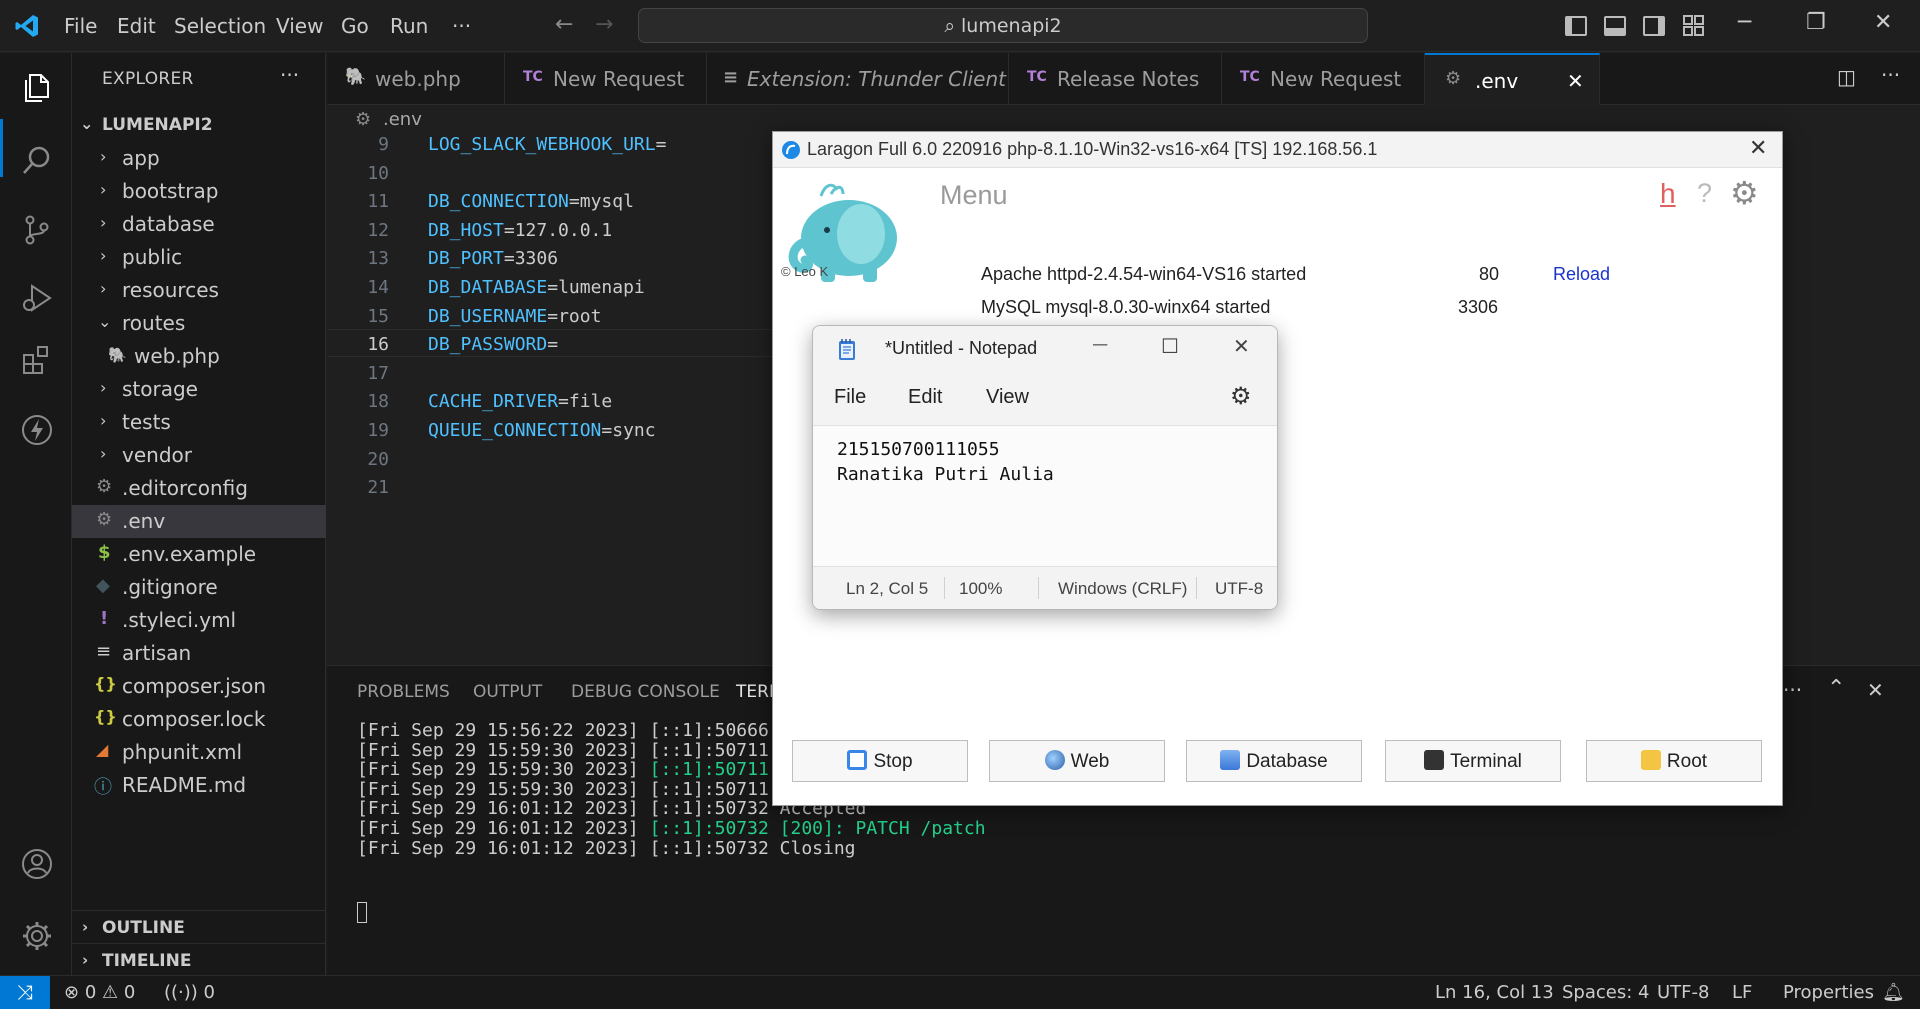 The image size is (1920, 1009). What do you see at coordinates (289, 75) in the screenshot?
I see `explorer-more-actions: ···` at bounding box center [289, 75].